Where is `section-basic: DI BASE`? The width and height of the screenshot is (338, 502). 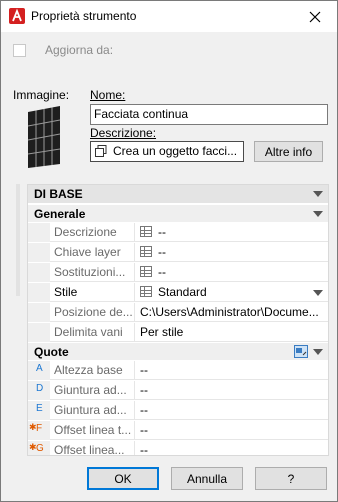
section-basic: DI BASE is located at coordinates (178, 194).